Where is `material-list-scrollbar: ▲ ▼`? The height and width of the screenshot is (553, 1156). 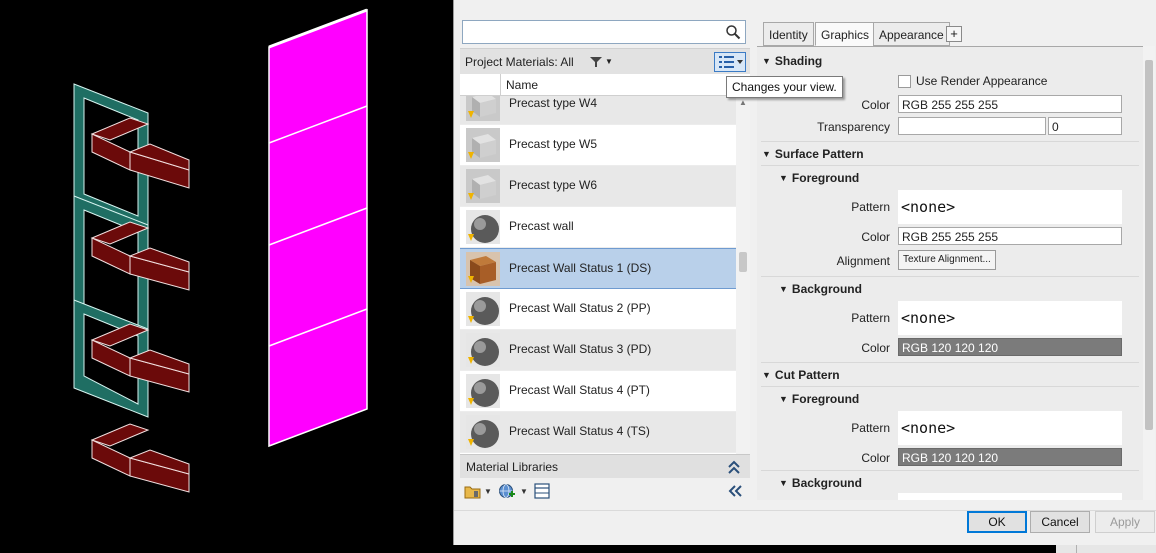
material-list-scrollbar: ▲ ▼ is located at coordinates (743, 282).